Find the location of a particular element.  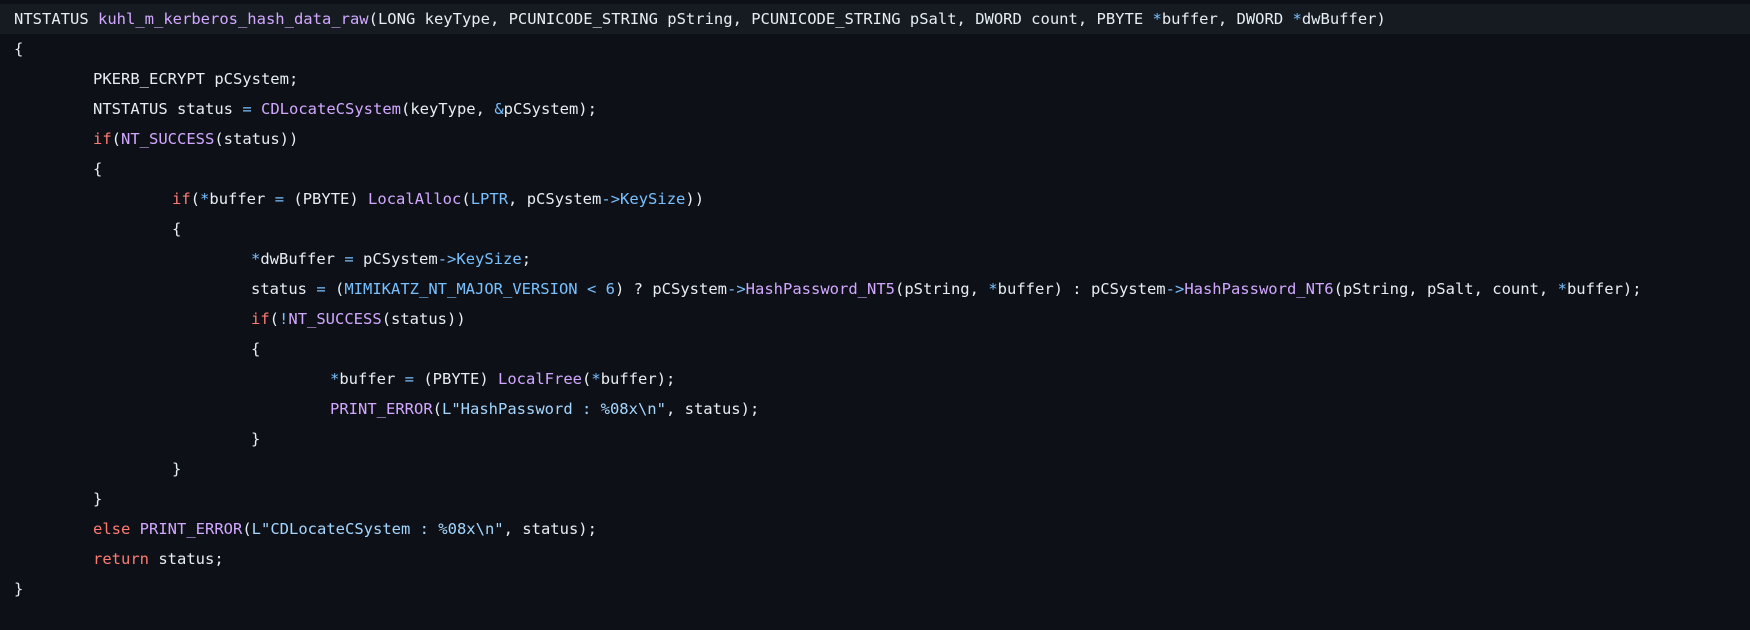

code-token: status is located at coordinates (284, 289).